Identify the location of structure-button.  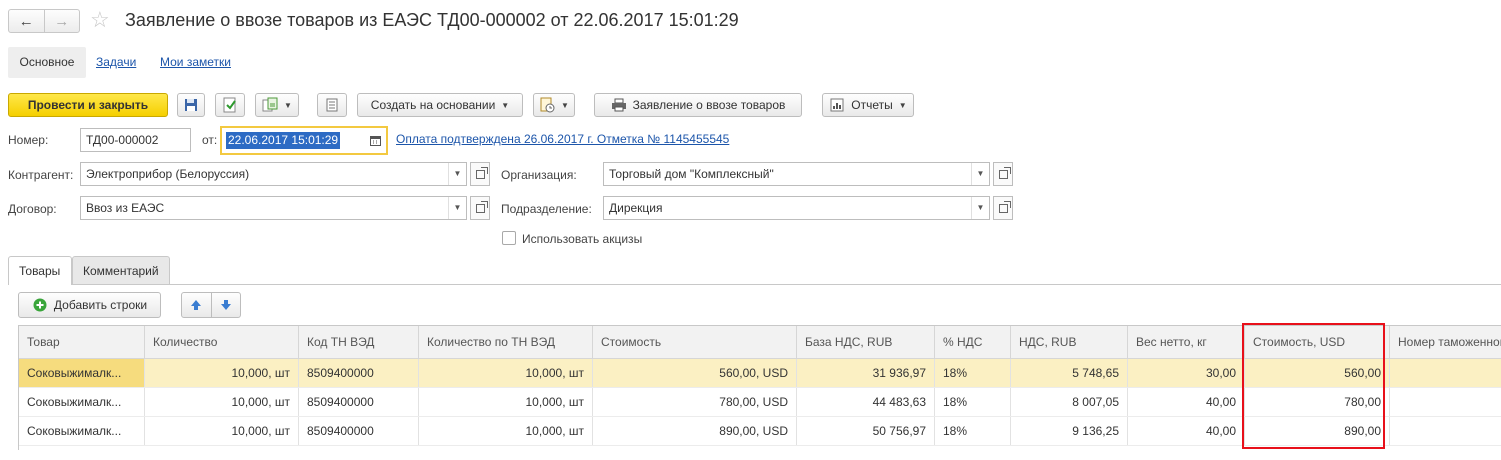
(332, 105).